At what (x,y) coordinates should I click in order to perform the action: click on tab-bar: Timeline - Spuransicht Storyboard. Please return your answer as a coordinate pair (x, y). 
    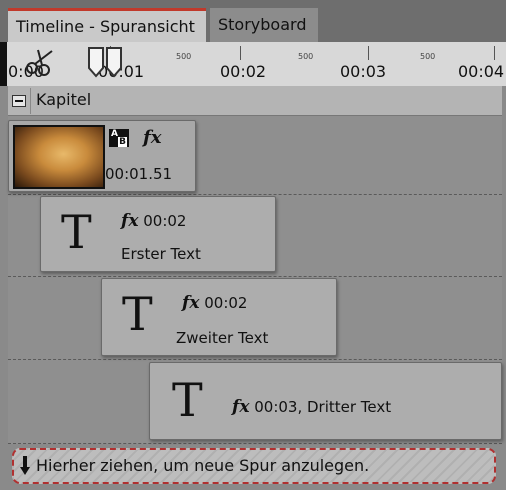
    Looking at the image, I should click on (253, 21).